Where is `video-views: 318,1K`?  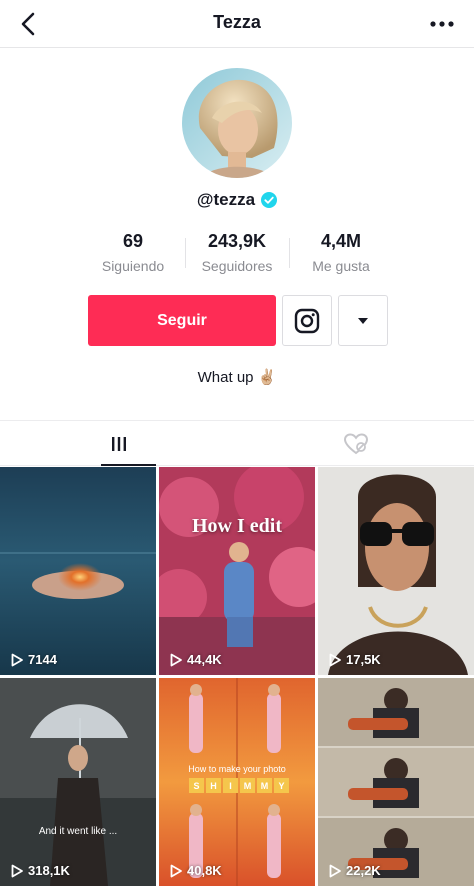
video-views: 318,1K is located at coordinates (40, 870).